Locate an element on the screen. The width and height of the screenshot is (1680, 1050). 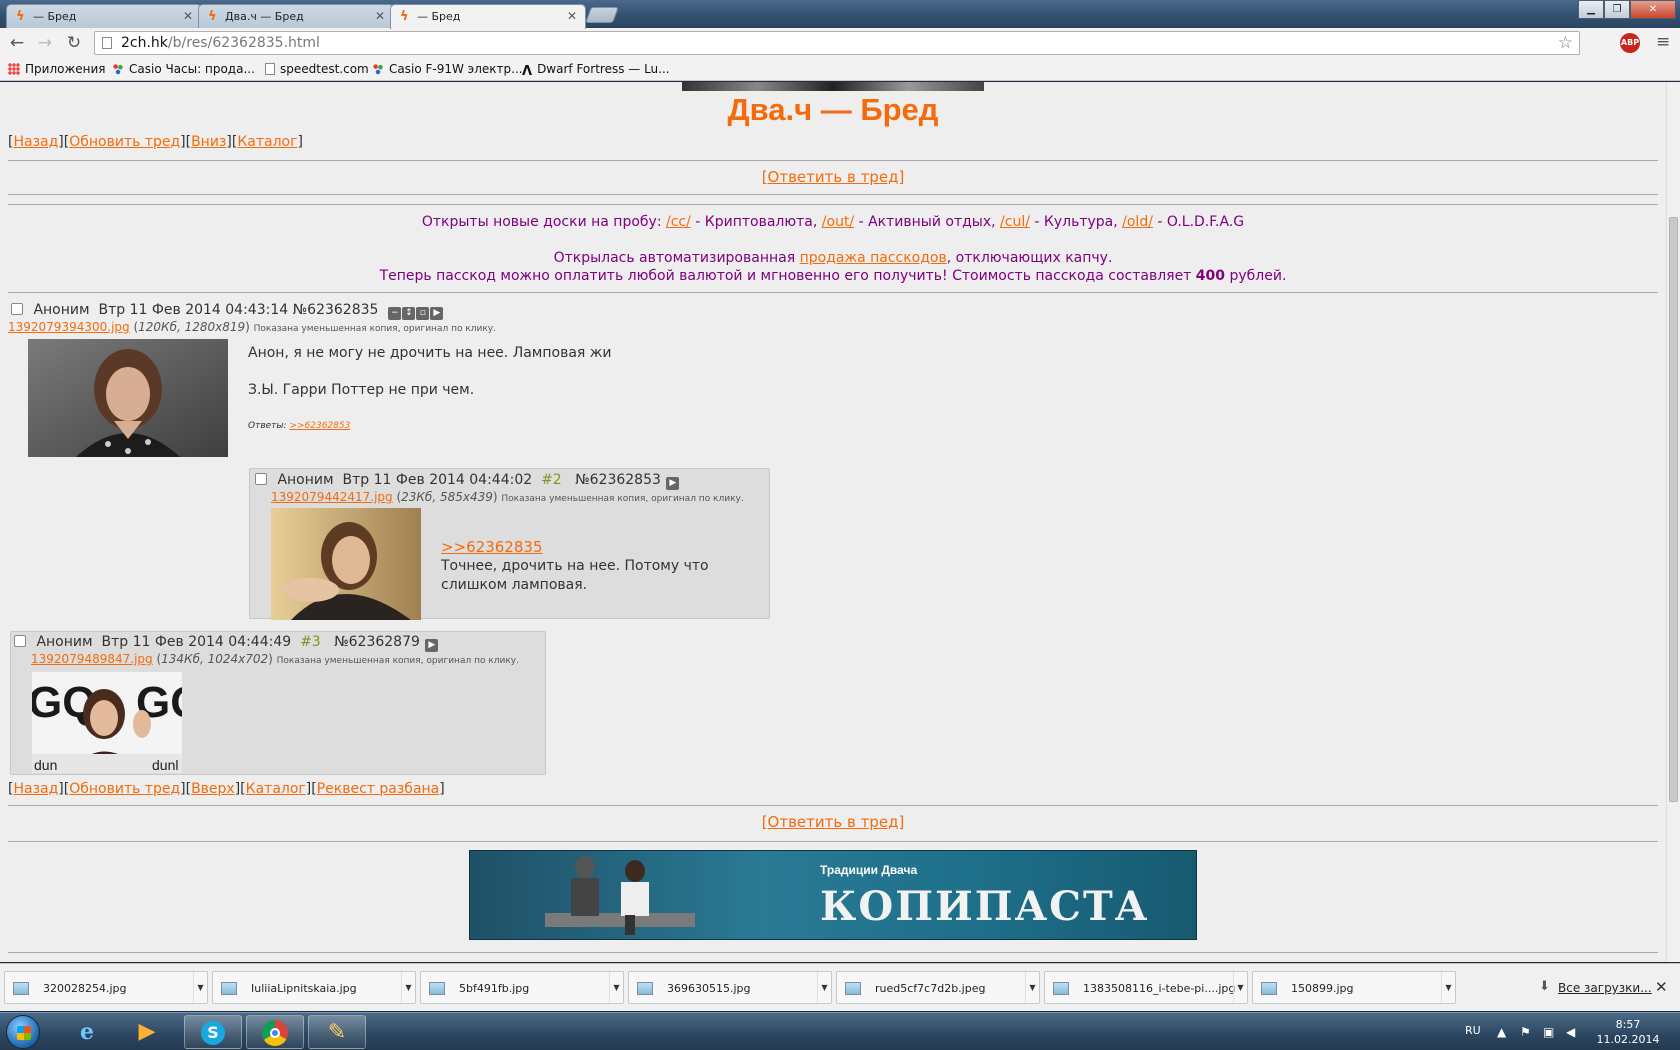
page-icon is located at coordinates (270, 69).